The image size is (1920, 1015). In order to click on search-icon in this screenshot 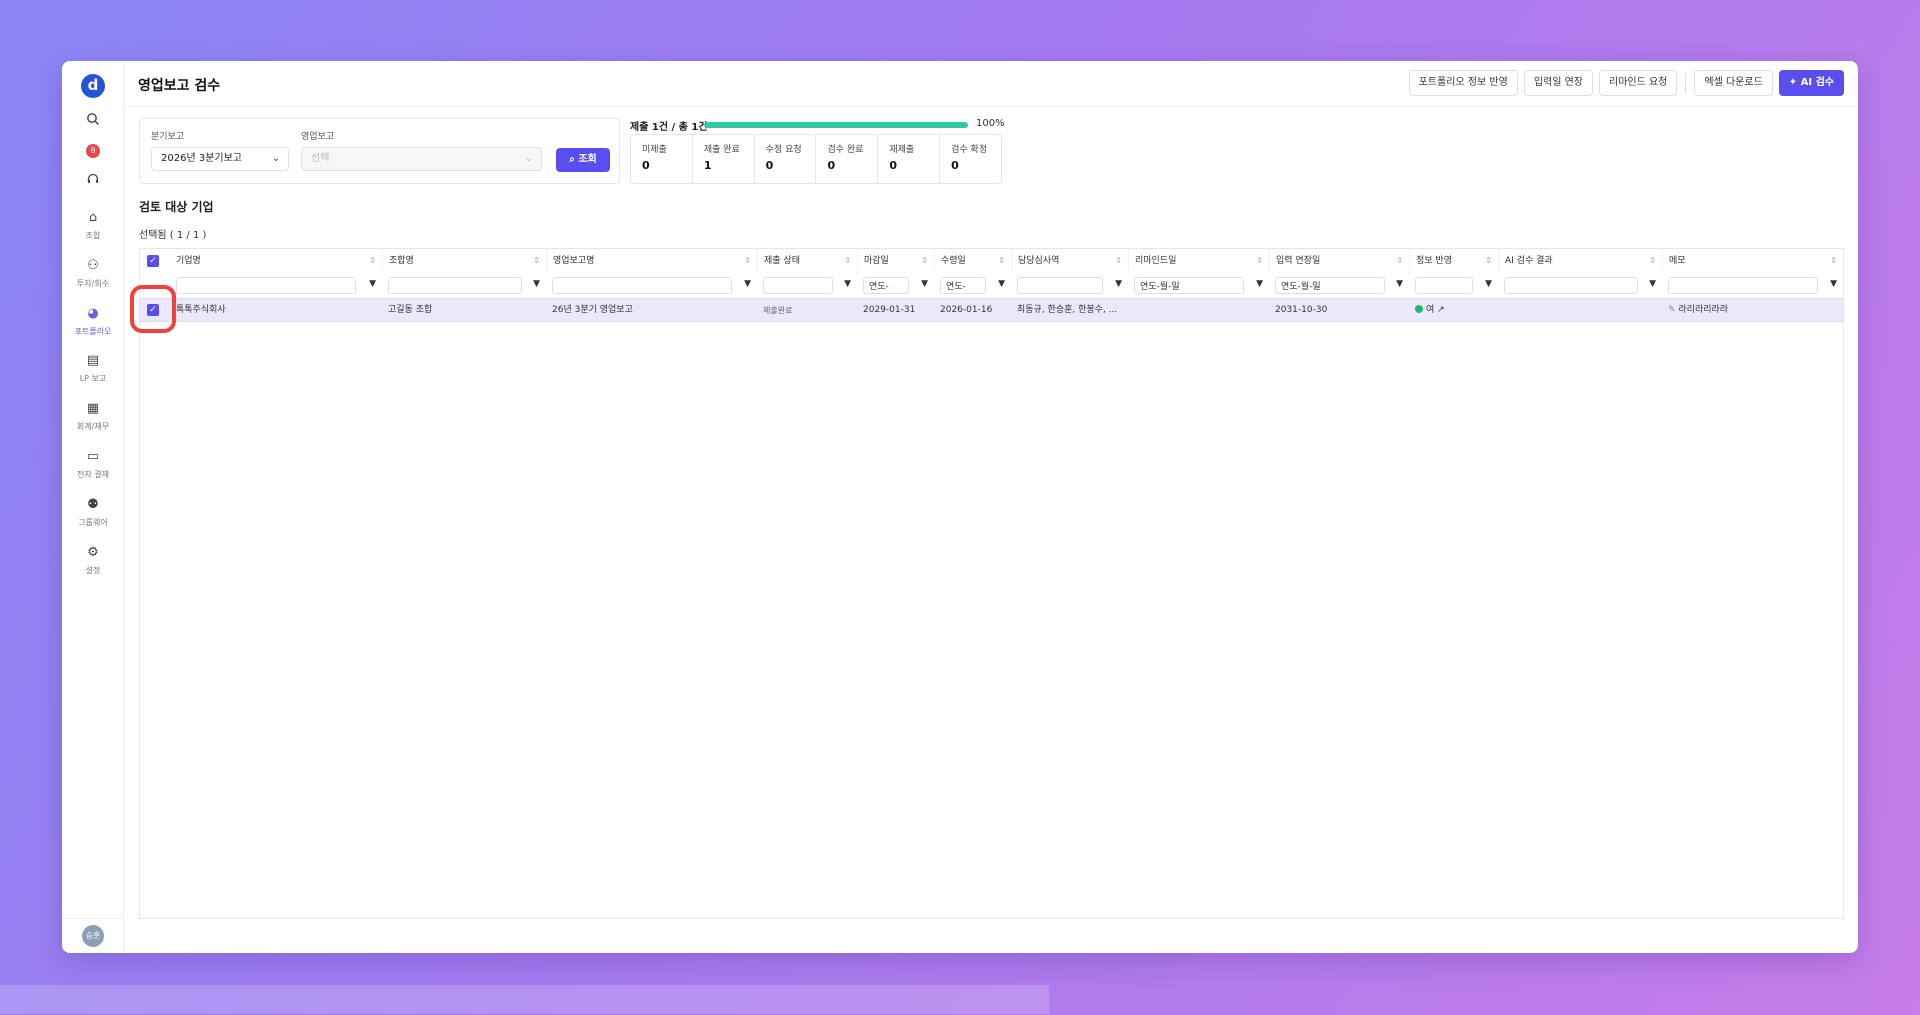, I will do `click(93, 121)`.